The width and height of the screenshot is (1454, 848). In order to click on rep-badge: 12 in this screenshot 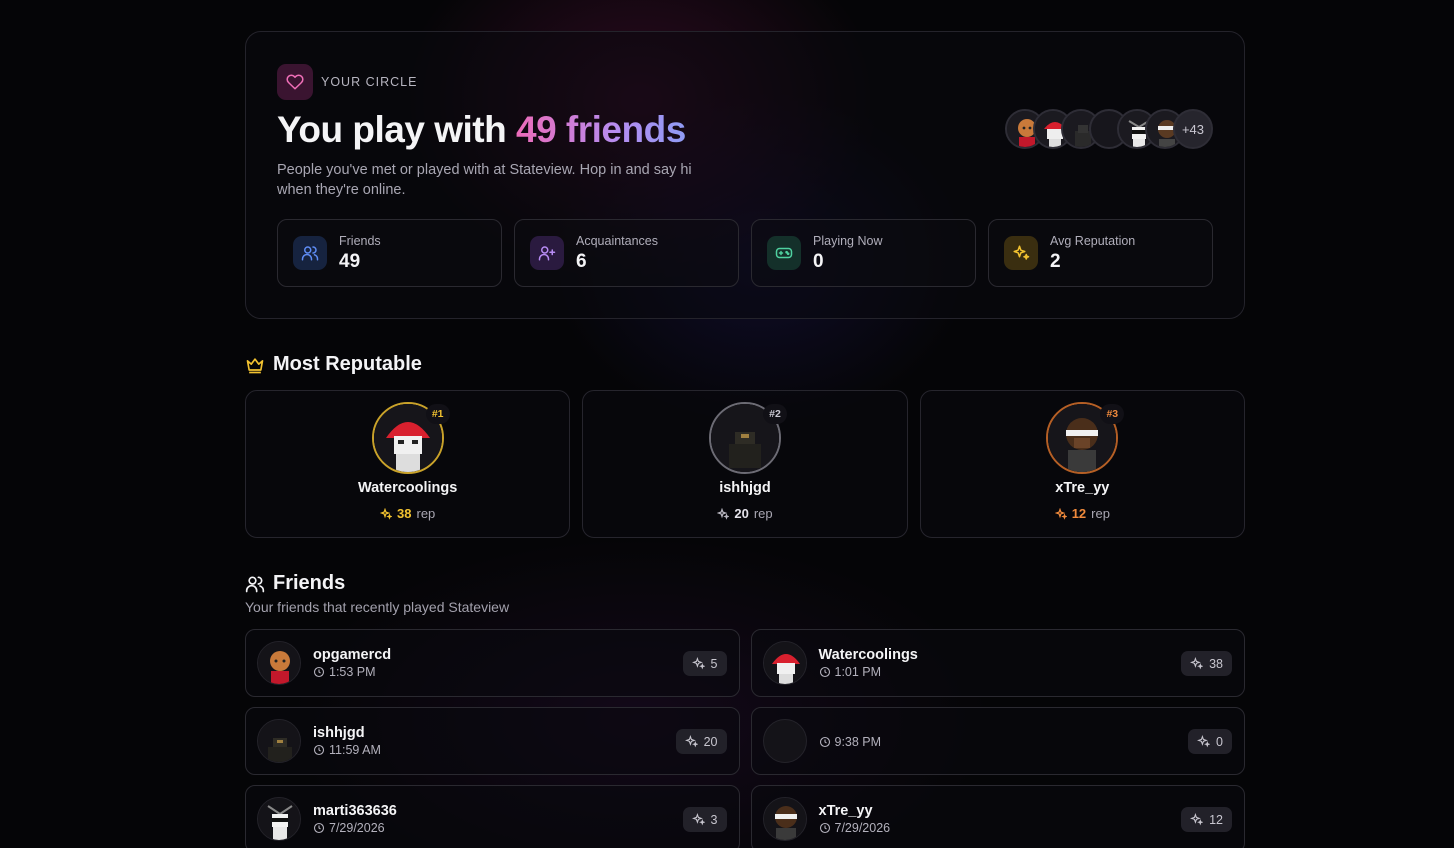, I will do `click(1206, 819)`.